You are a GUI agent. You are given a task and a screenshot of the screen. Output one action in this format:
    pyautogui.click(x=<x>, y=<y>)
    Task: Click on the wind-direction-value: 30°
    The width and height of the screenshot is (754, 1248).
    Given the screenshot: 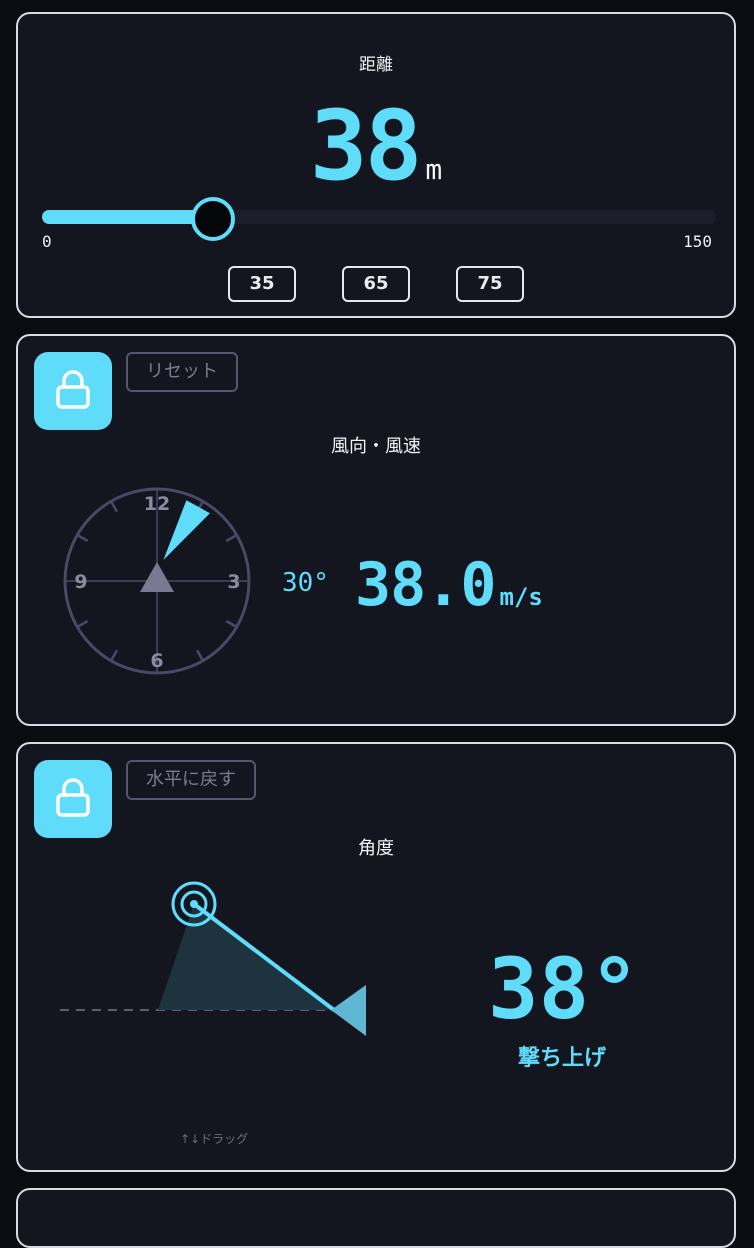 What is the action you would take?
    pyautogui.click(x=305, y=583)
    